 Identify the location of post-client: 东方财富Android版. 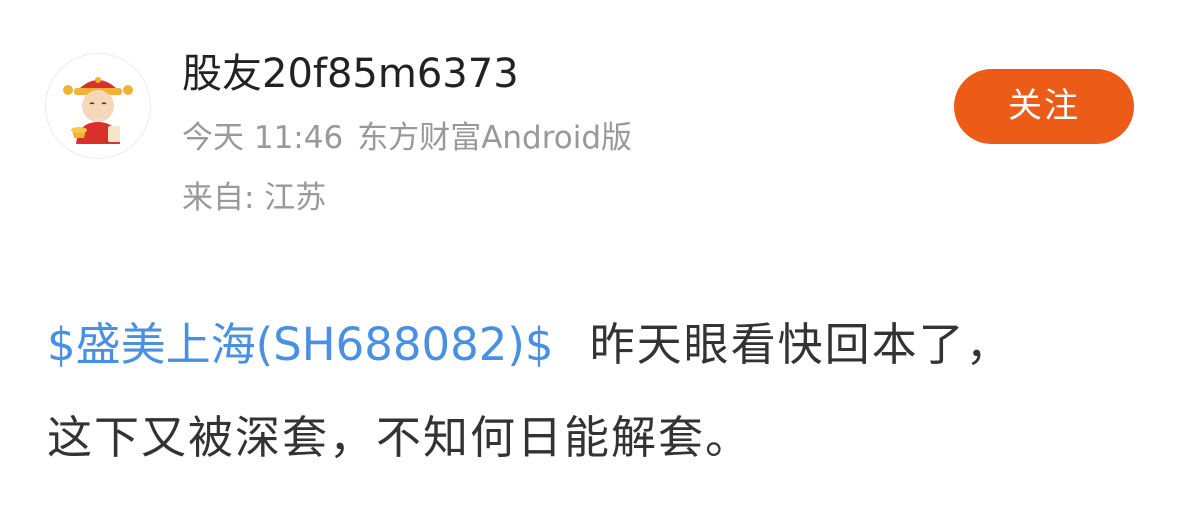
(495, 138).